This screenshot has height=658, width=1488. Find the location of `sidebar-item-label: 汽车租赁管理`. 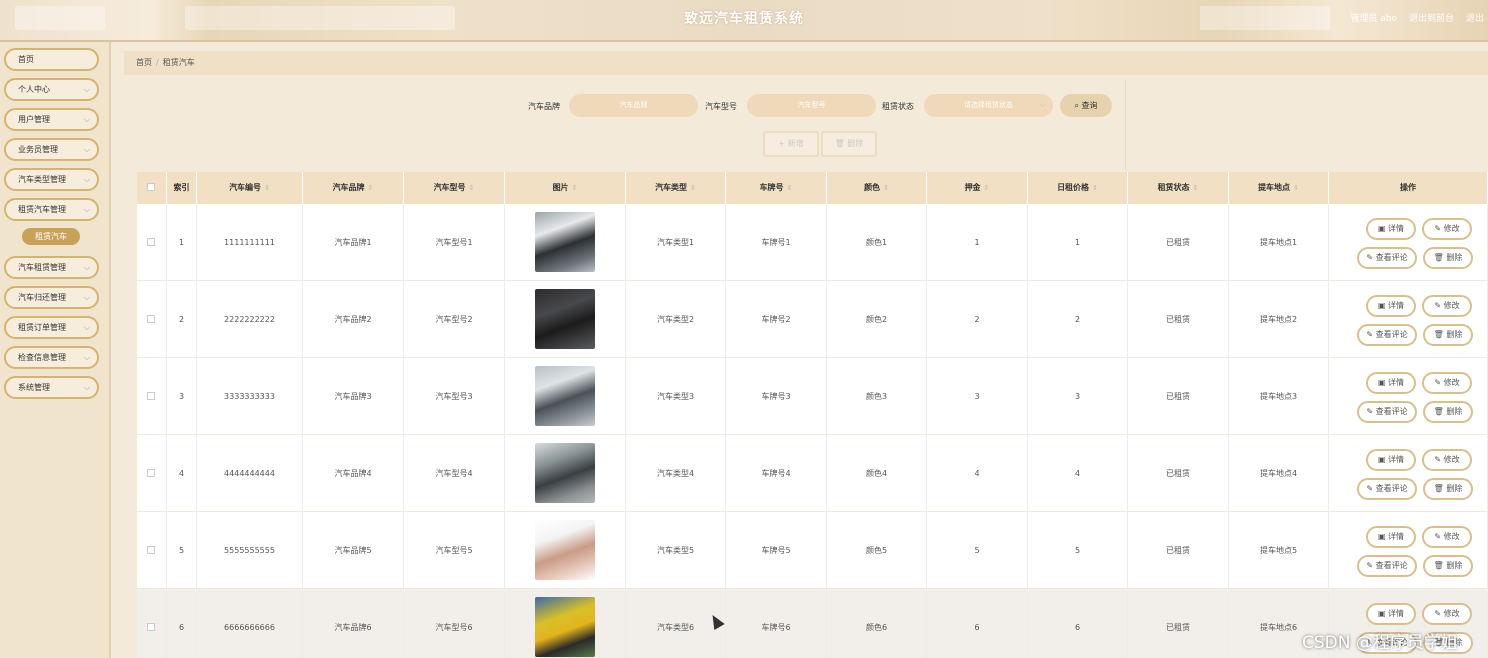

sidebar-item-label: 汽车租赁管理 is located at coordinates (42, 267).